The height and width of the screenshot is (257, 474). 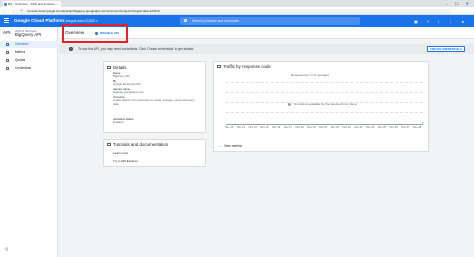 What do you see at coordinates (393, 127) in the screenshot?
I see `x-tick-label: Nov 26` at bounding box center [393, 127].